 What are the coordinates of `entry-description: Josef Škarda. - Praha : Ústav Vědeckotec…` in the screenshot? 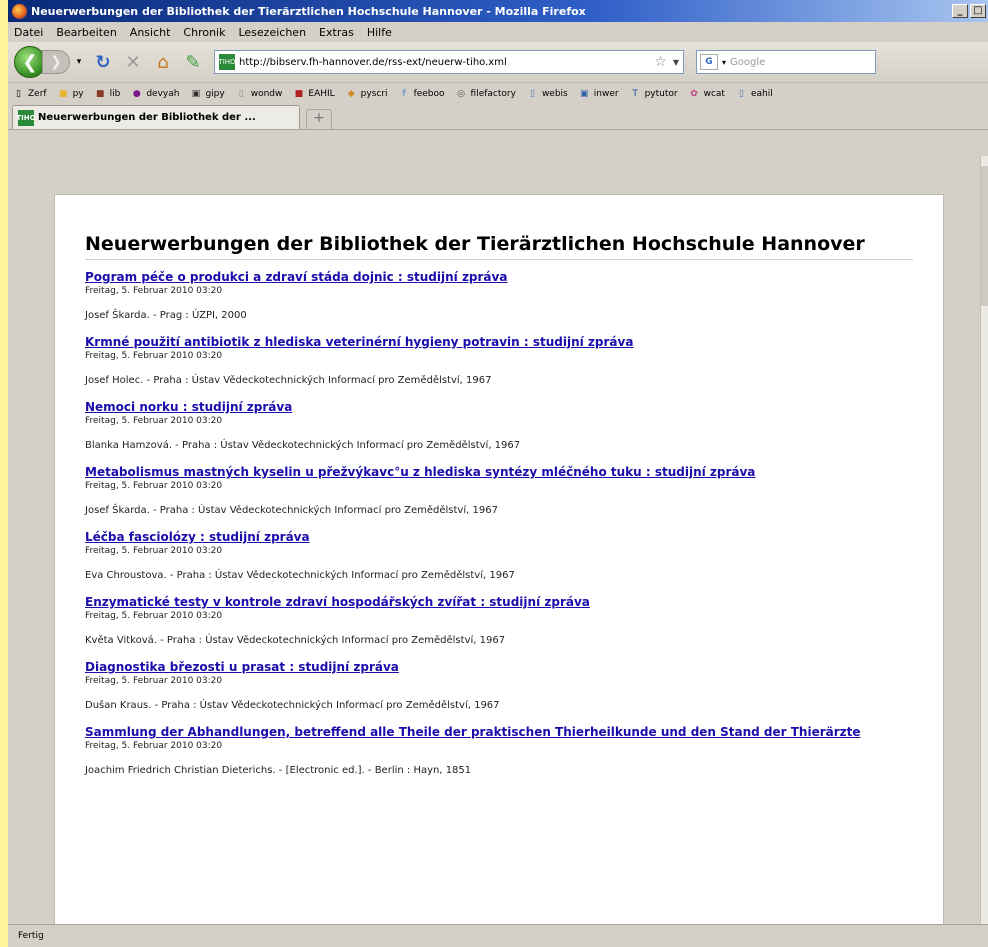 It's located at (291, 510).